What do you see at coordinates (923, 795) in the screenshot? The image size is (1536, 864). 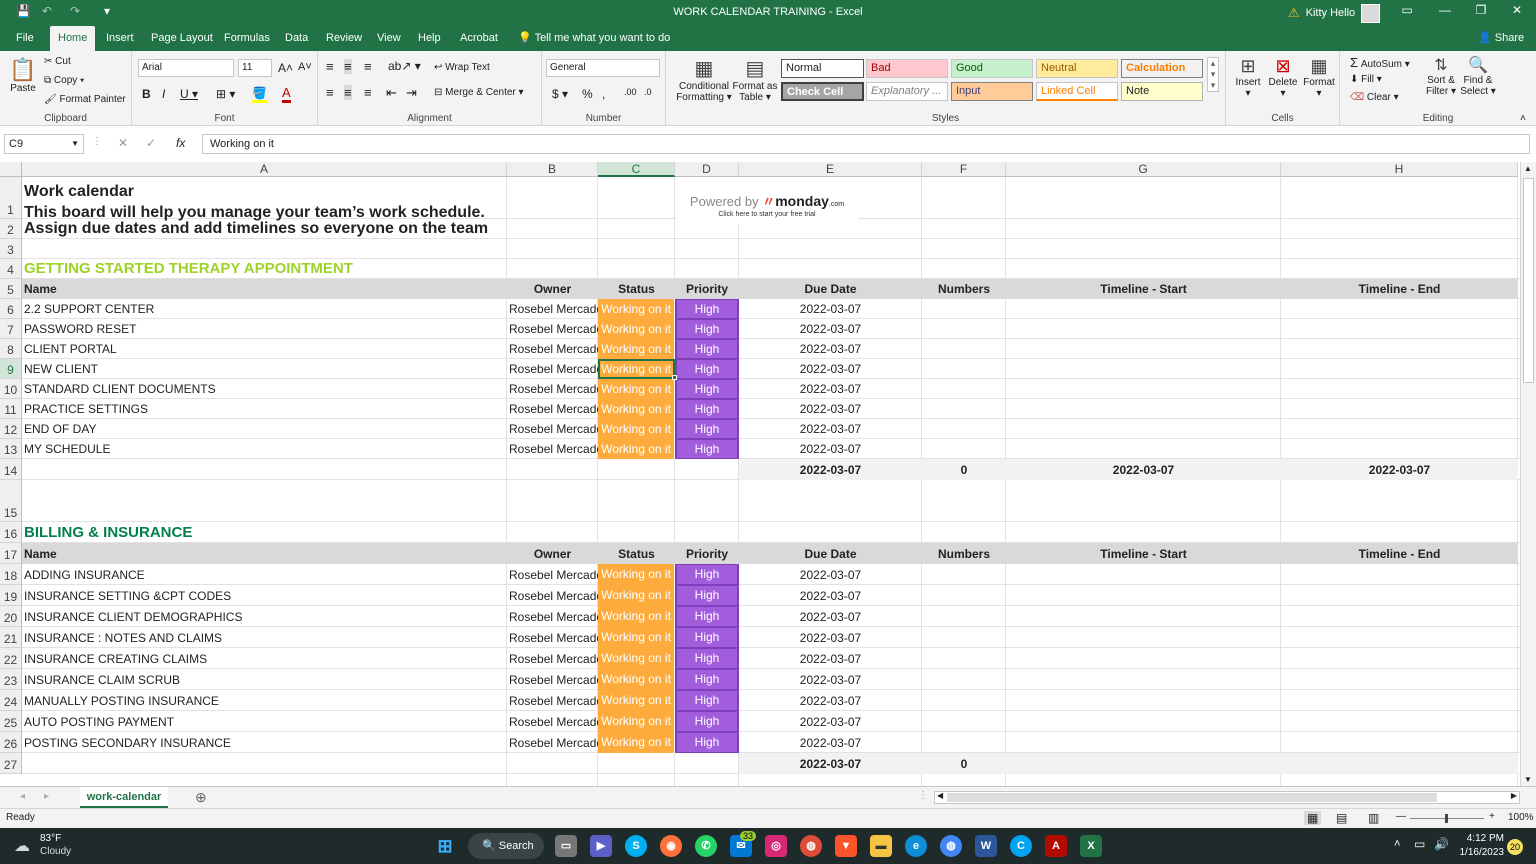 I see `split-handle-icon: ⋮` at bounding box center [923, 795].